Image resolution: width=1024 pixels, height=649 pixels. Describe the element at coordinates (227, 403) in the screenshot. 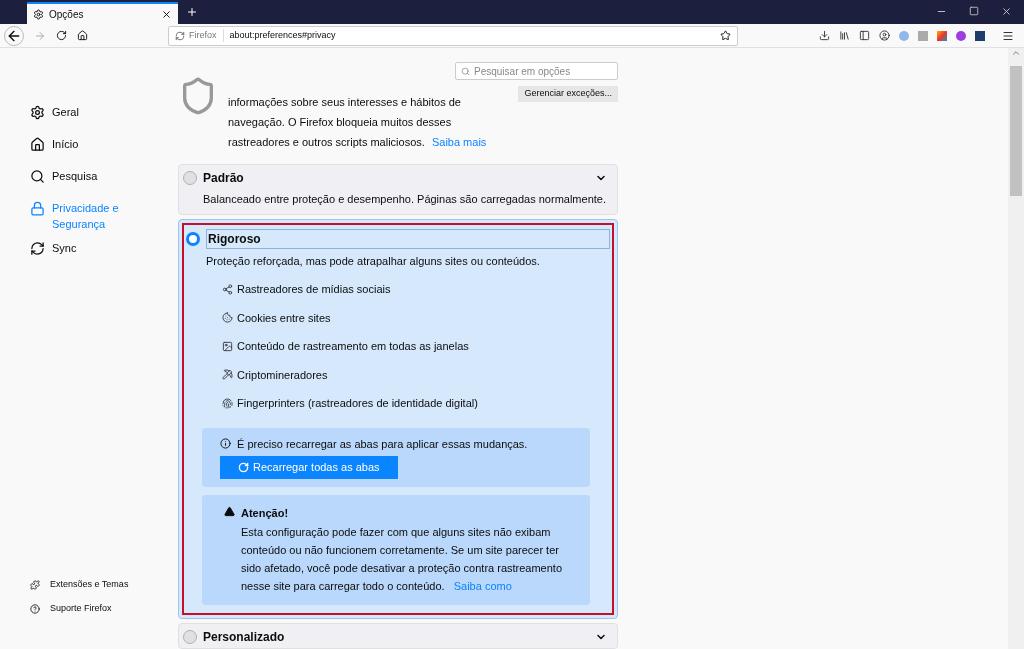

I see `fingerprint-icon` at that location.